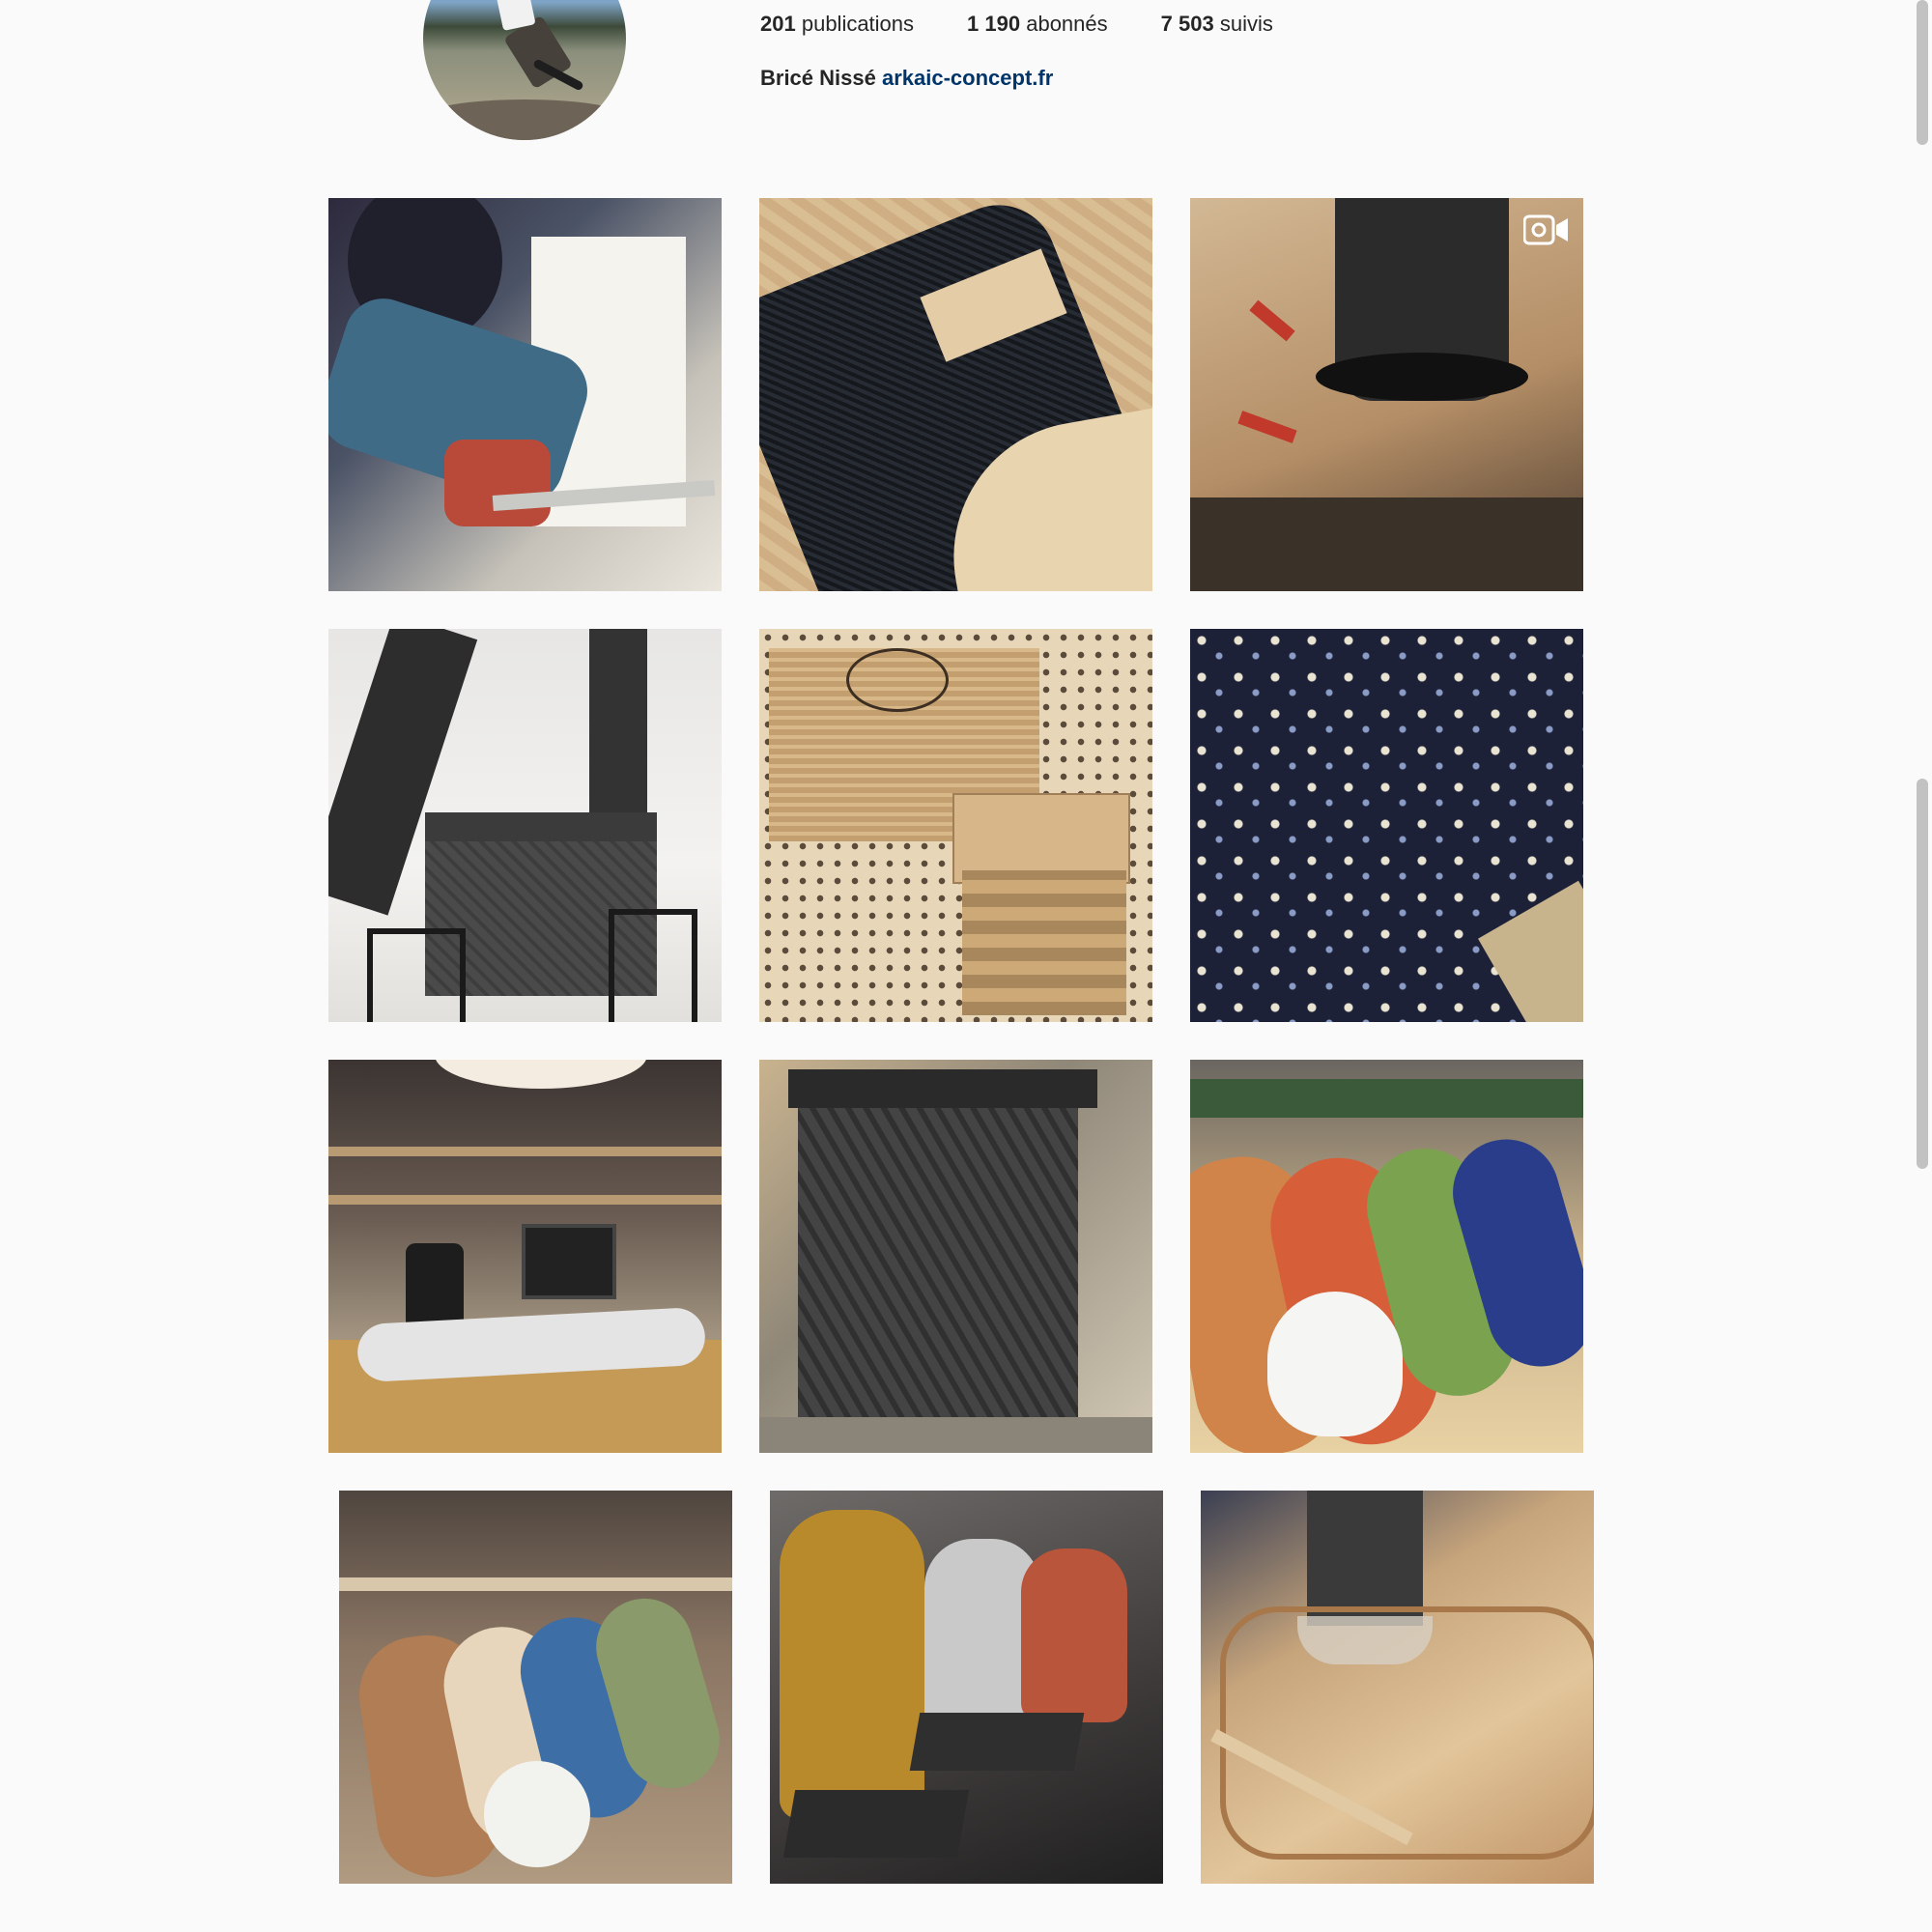 The image size is (1932, 1932). Describe the element at coordinates (1422, 377) in the screenshot. I see `spindle-ring-shape` at that location.